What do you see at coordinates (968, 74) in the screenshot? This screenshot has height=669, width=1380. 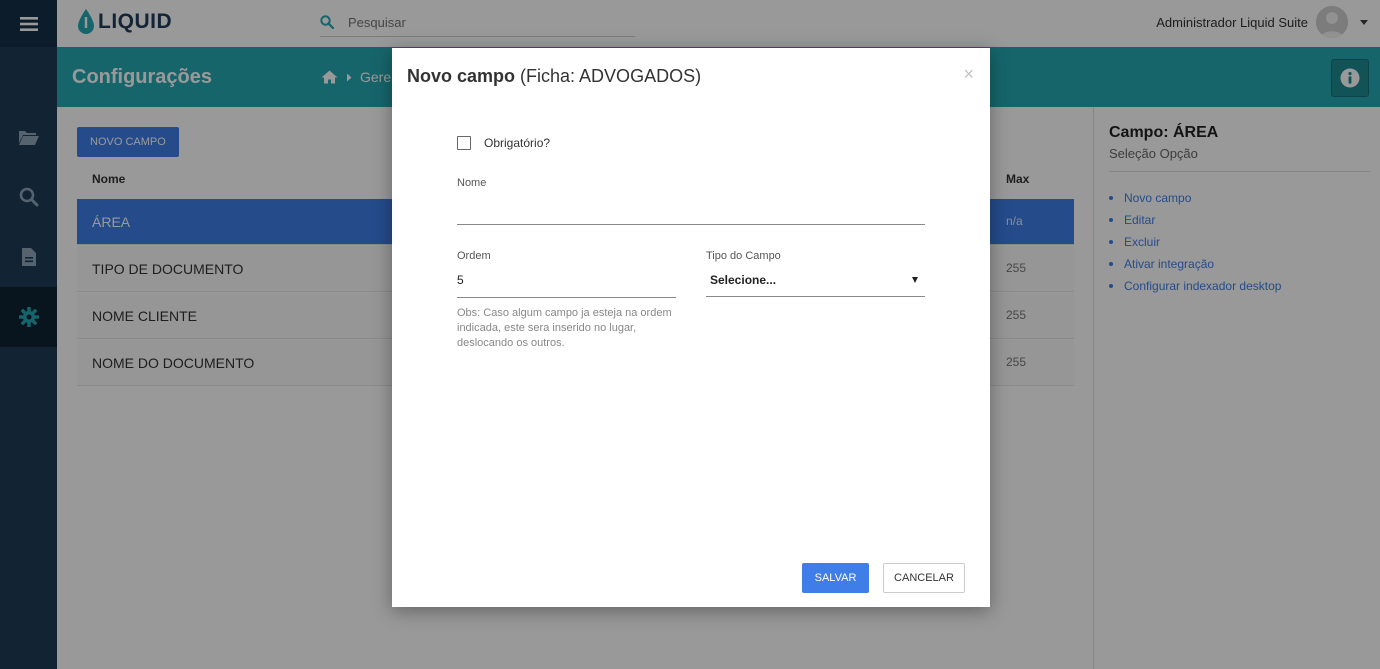 I see `close-icon: ×` at bounding box center [968, 74].